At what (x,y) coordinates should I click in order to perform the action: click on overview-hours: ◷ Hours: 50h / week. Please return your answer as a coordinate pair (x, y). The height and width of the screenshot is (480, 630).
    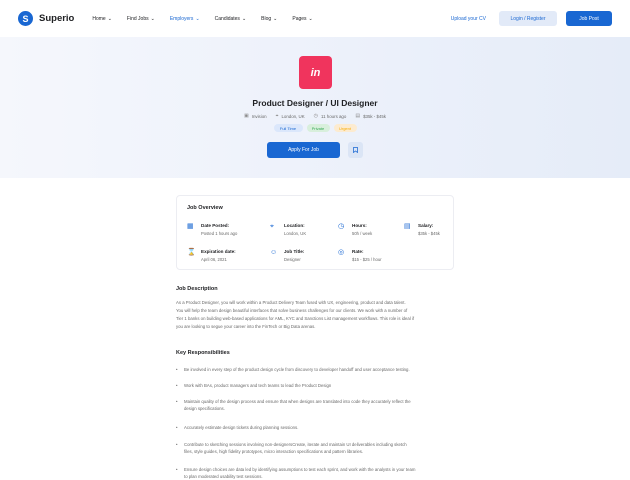
    Looking at the image, I should click on (355, 229).